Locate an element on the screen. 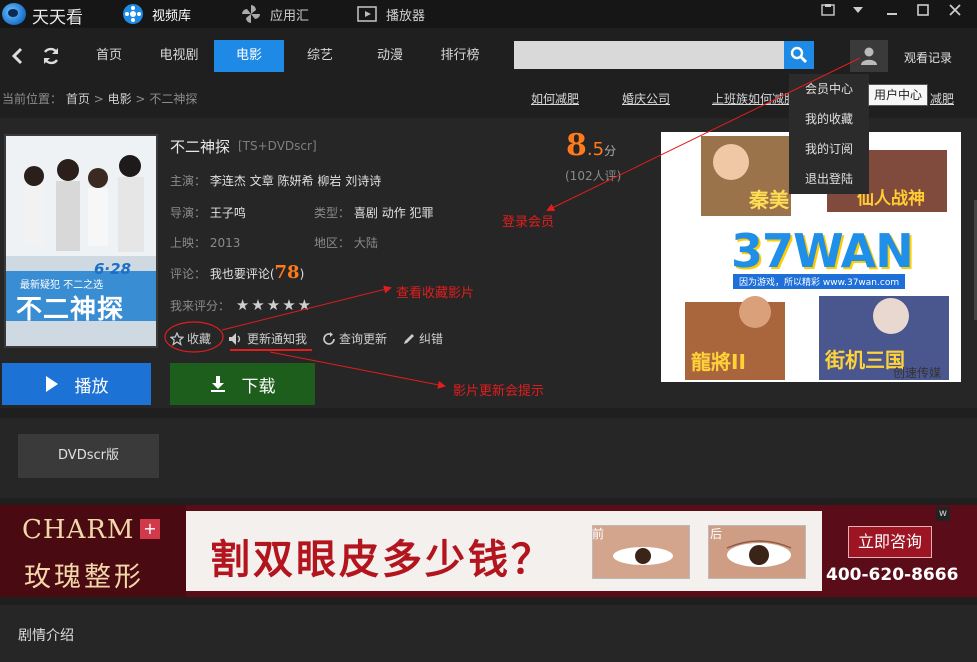 This screenshot has width=977, height=662. annotation-login: 登录会员 is located at coordinates (528, 222).